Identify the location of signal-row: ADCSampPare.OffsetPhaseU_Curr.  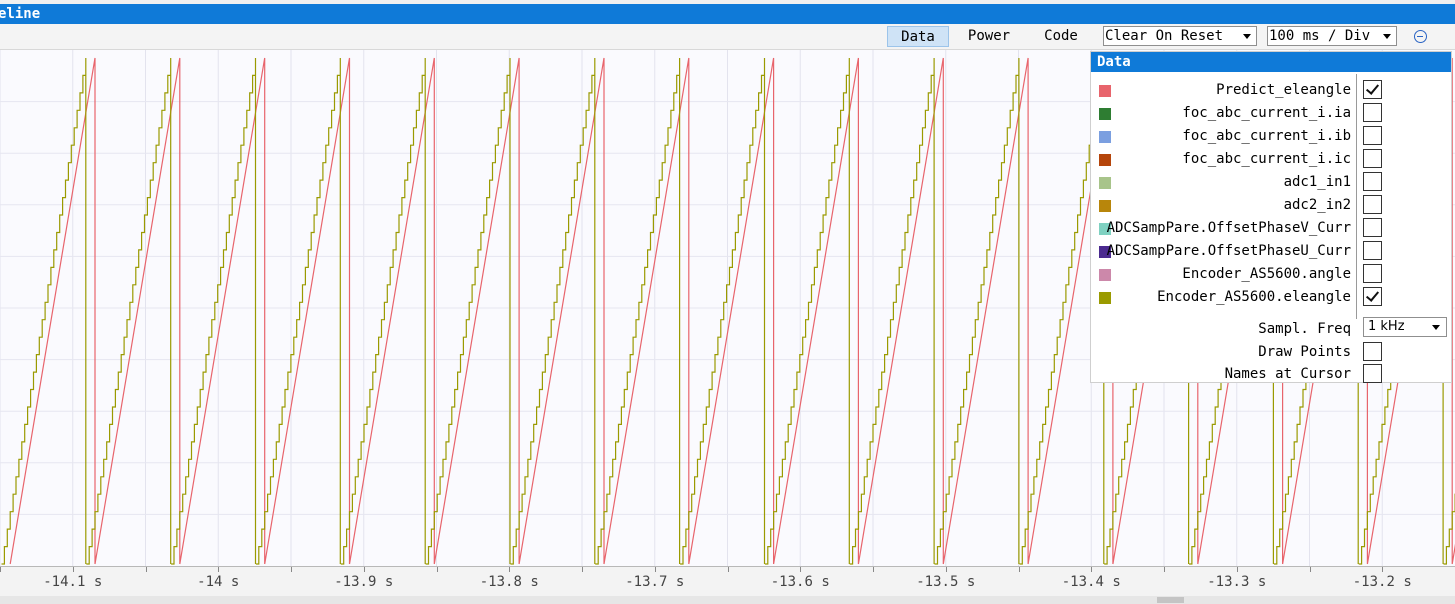
(1271, 250).